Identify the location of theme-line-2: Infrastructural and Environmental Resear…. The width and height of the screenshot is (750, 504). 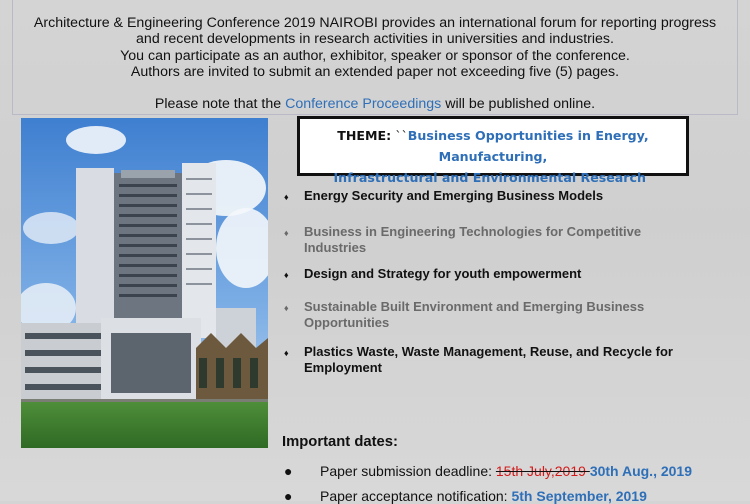
(493, 177).